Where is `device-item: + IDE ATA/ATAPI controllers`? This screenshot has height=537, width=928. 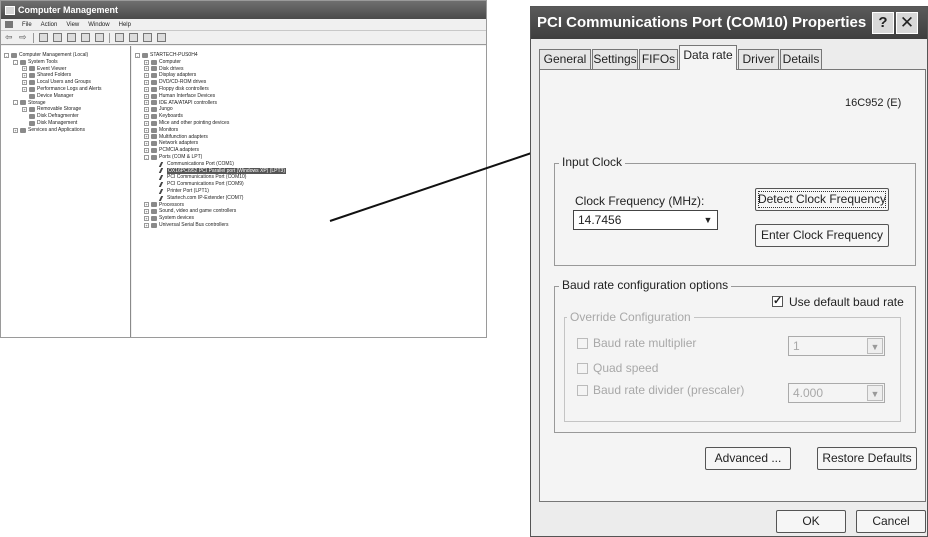
device-item: + IDE ATA/ATAPI controllers is located at coordinates (309, 103).